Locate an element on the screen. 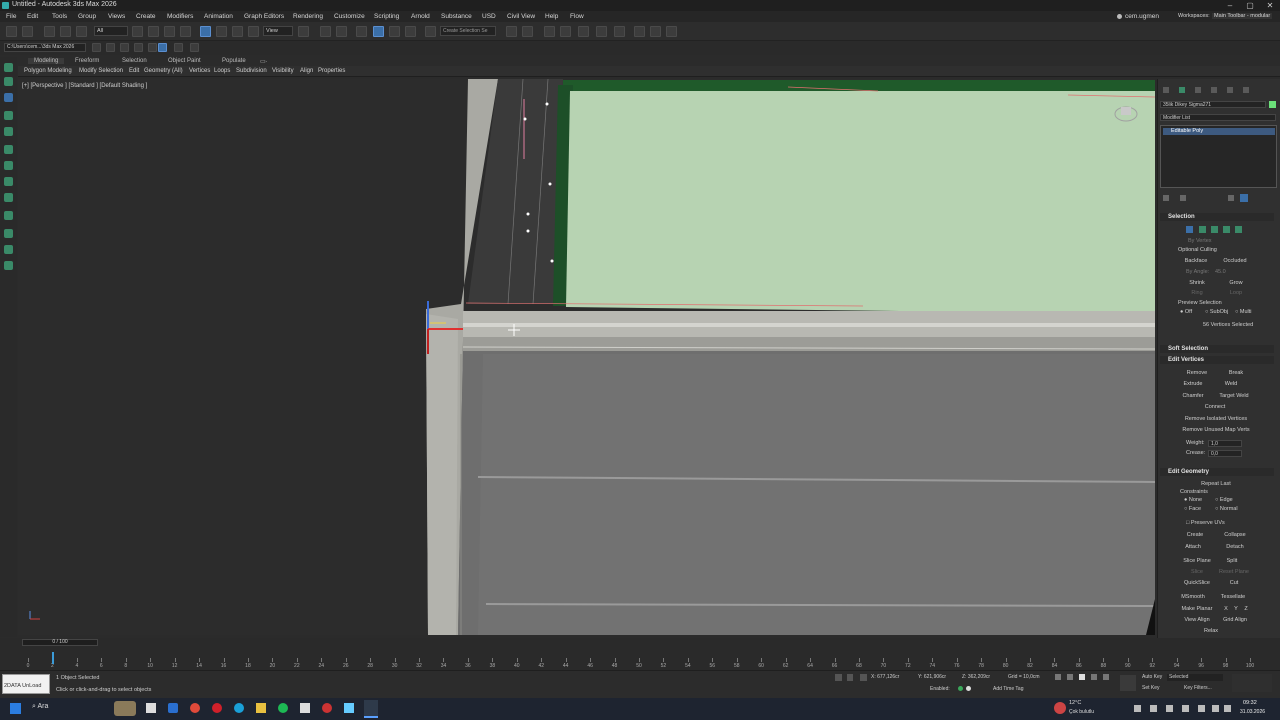  preserve-uvs-checkbox: □ Preserve UVs is located at coordinates (1205, 523).